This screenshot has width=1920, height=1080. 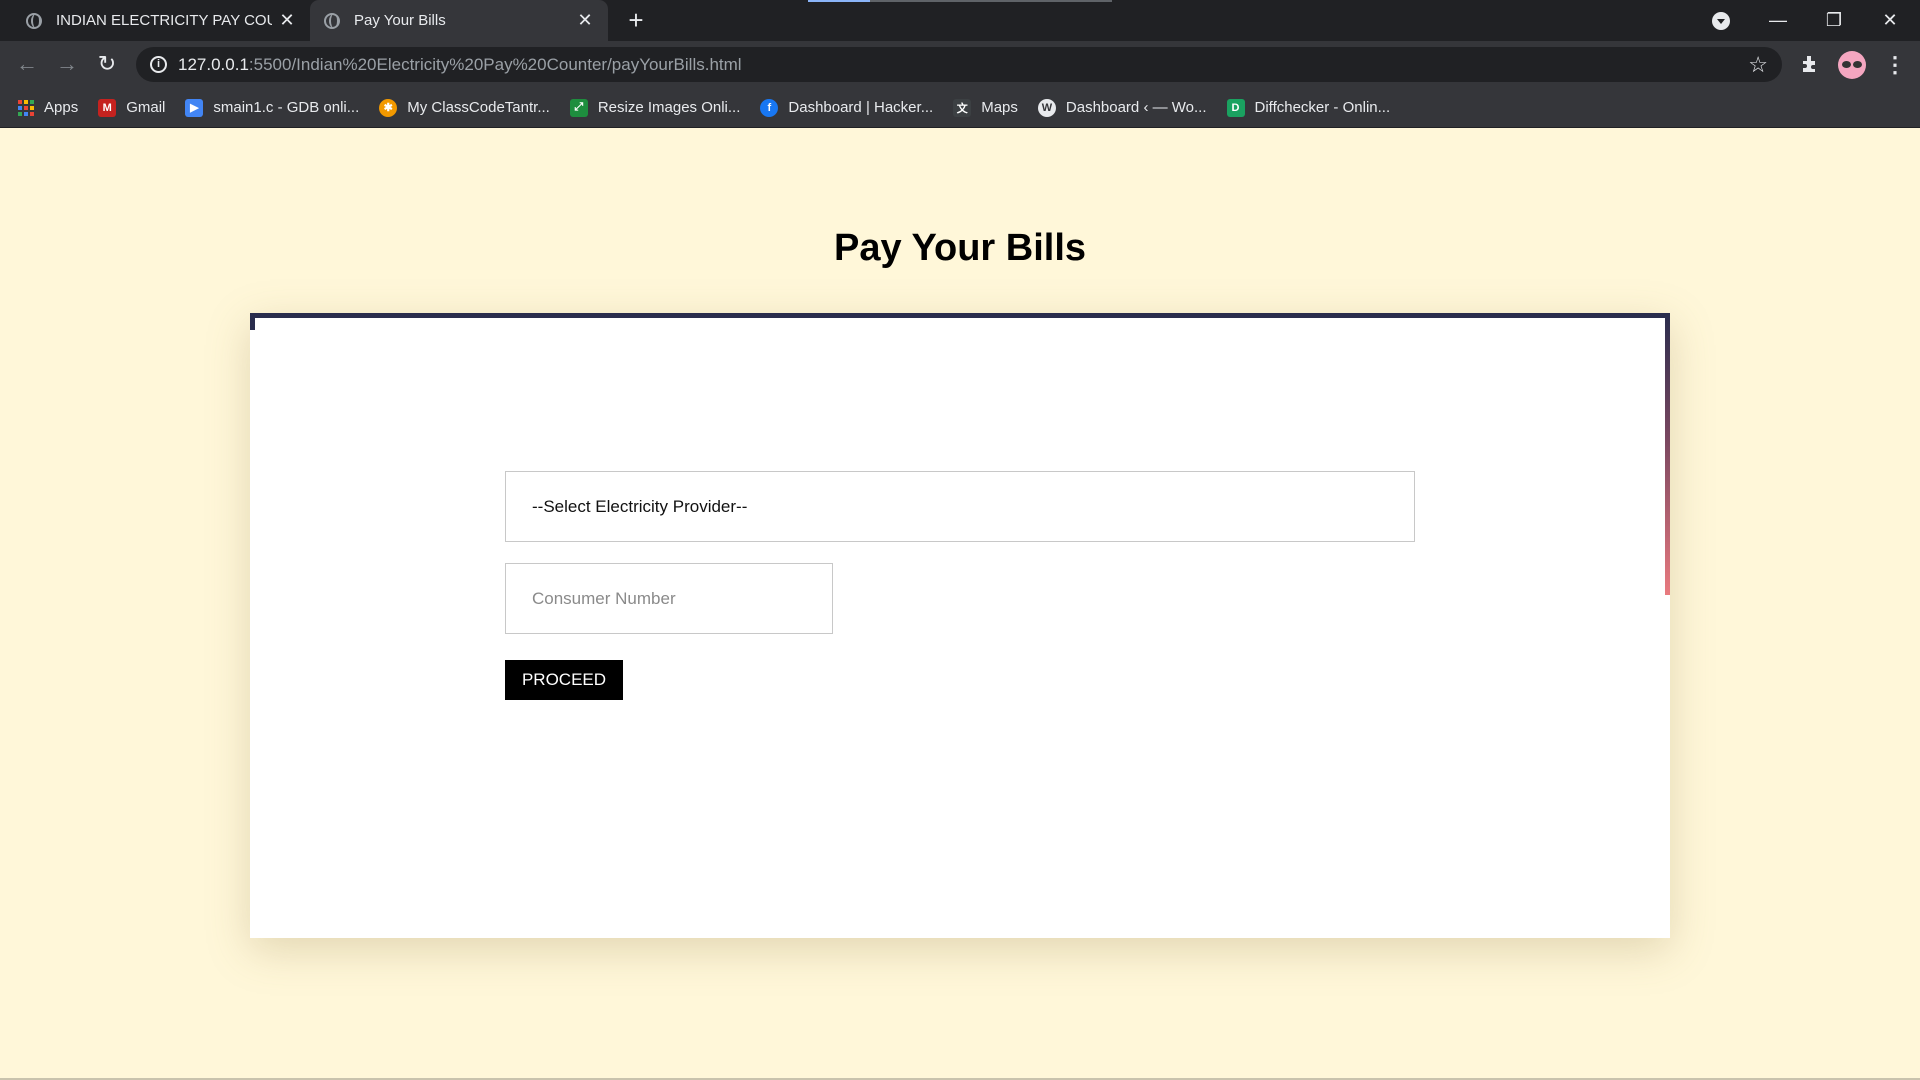 What do you see at coordinates (1758, 65) in the screenshot?
I see `bookmark-star-icon: ☆` at bounding box center [1758, 65].